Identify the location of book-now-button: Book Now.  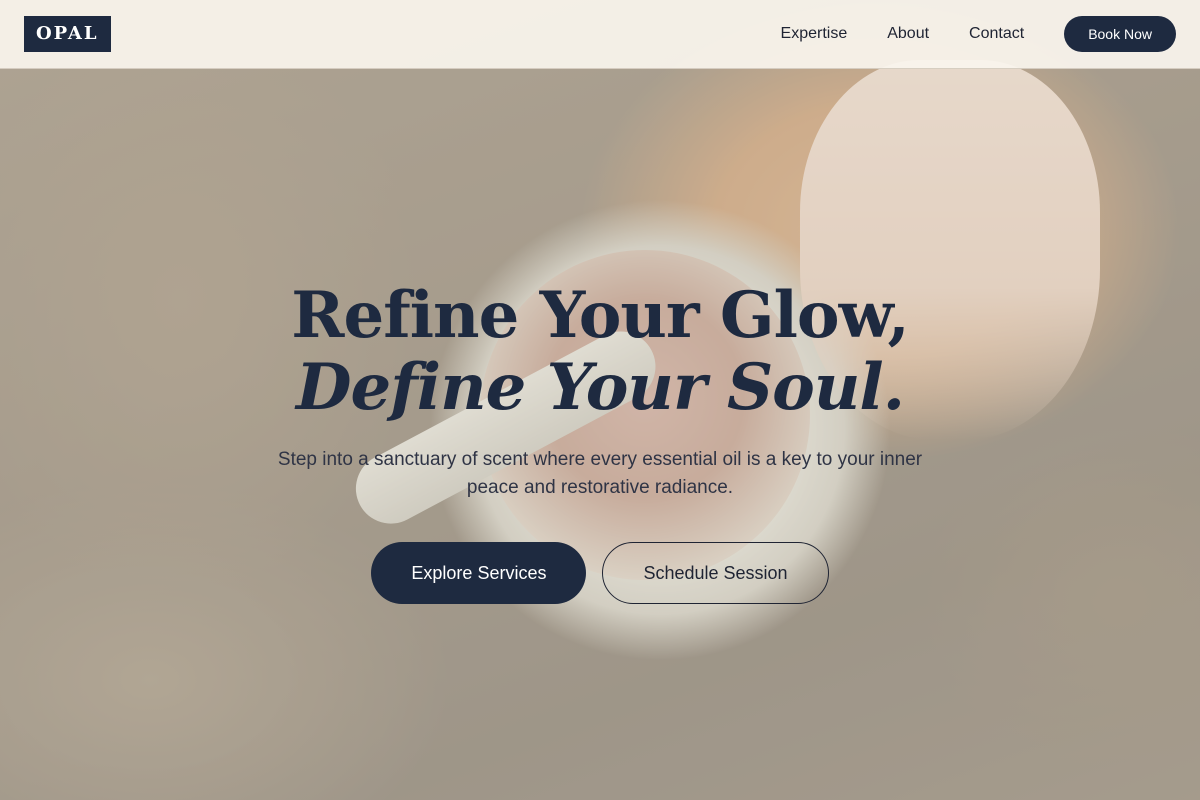
(1120, 34).